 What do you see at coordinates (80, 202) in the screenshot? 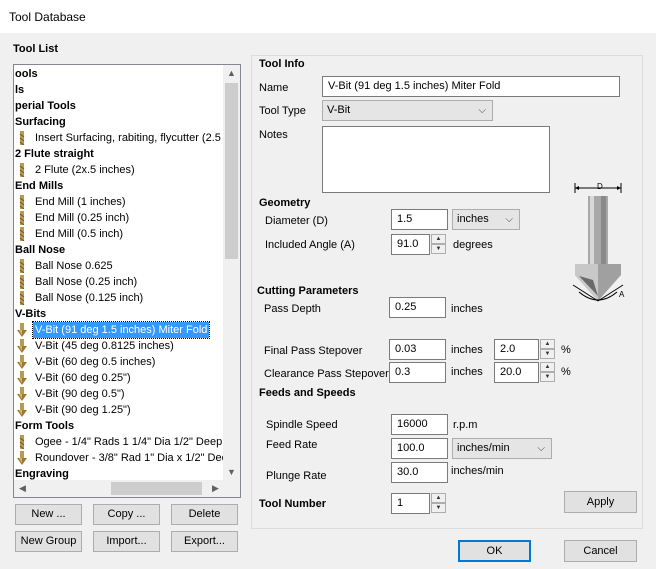
I see `tree-tool-label: End Mill (1 inches)` at bounding box center [80, 202].